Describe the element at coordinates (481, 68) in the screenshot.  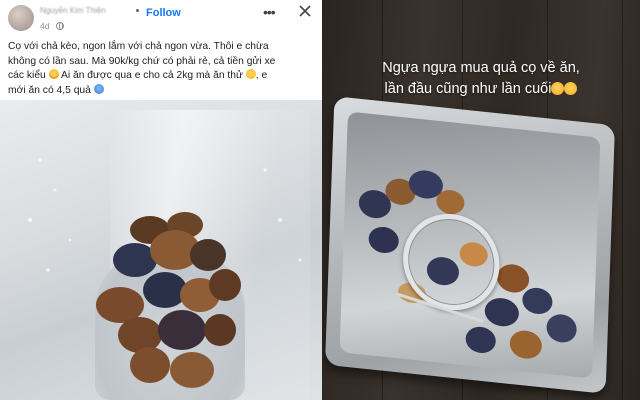
I see `caption-line-1: Ngựa ngựa mua quả cọ về ăn,` at that location.